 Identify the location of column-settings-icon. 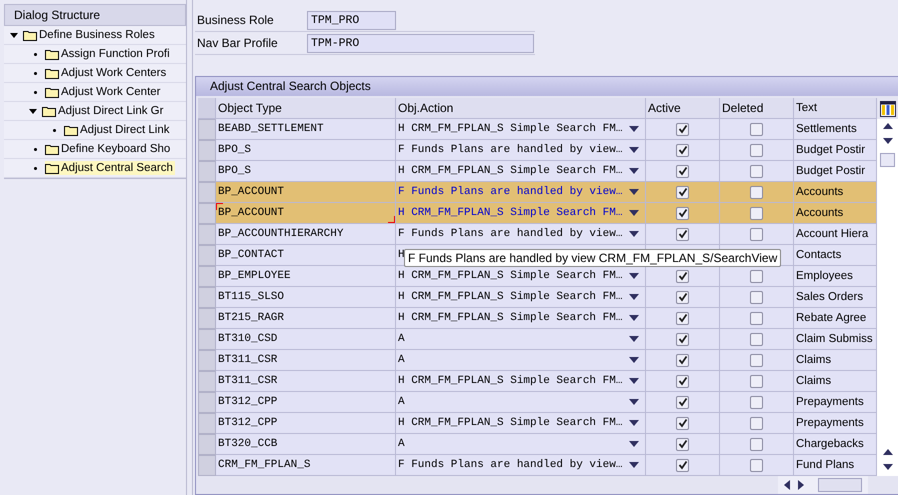
(888, 108).